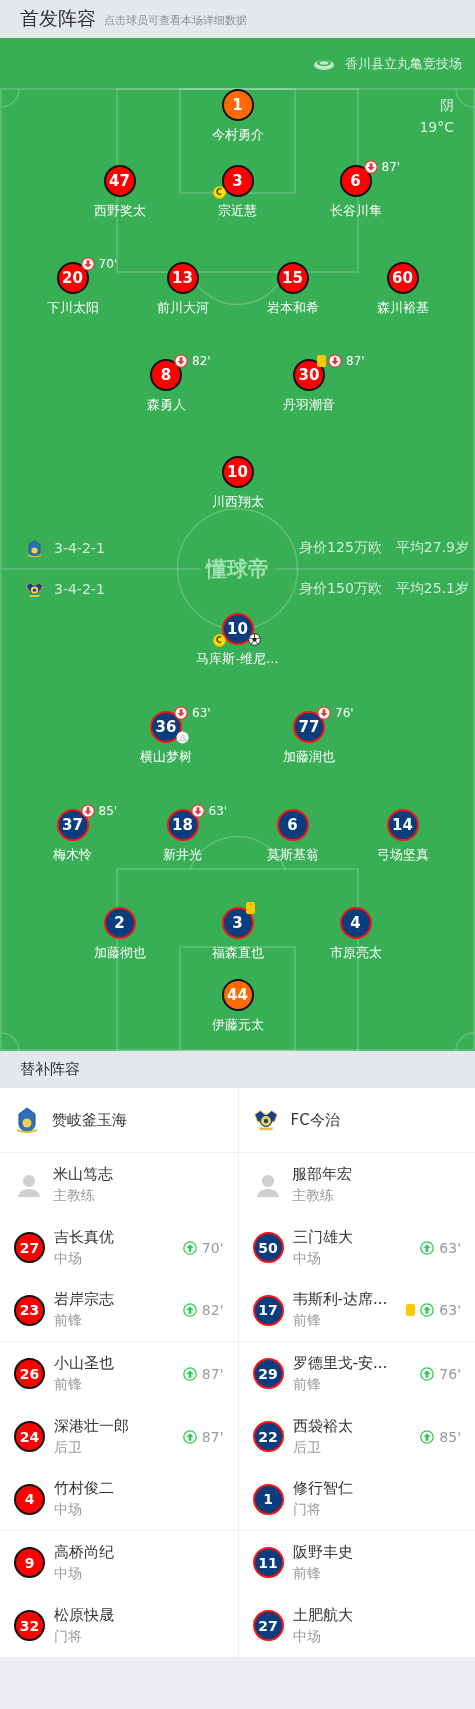 The height and width of the screenshot is (1709, 475). Describe the element at coordinates (201, 361) in the screenshot. I see `sub-minute: 82'` at that location.